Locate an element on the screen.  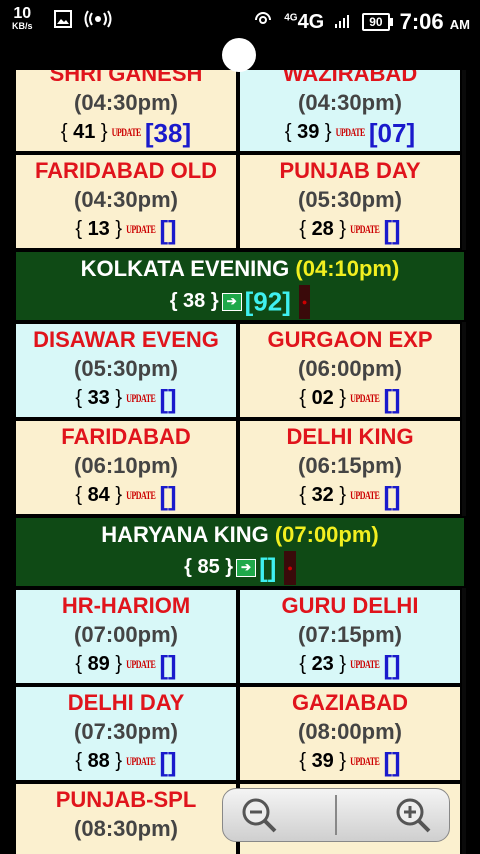
featured-game-time: (07:00pm) is located at coordinates (326, 534).